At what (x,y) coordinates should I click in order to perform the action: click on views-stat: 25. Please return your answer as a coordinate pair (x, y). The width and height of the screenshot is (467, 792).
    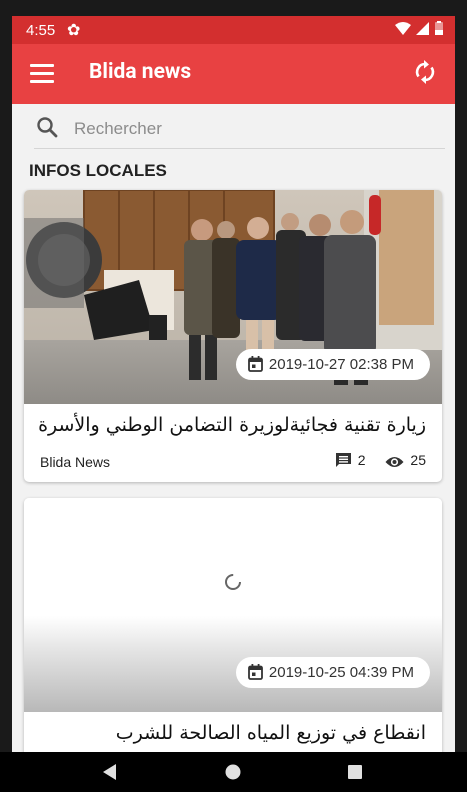
    Looking at the image, I should click on (405, 460).